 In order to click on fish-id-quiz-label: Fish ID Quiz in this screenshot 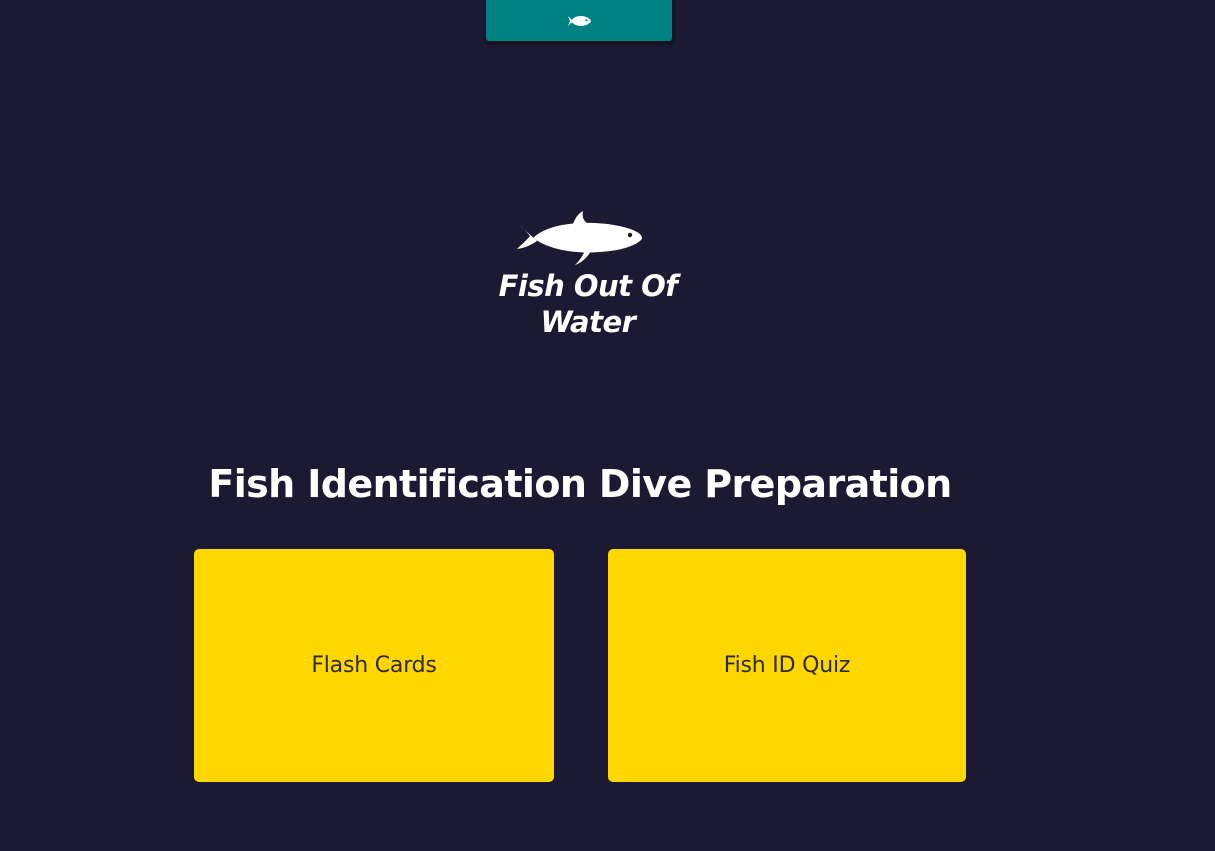, I will do `click(787, 665)`.